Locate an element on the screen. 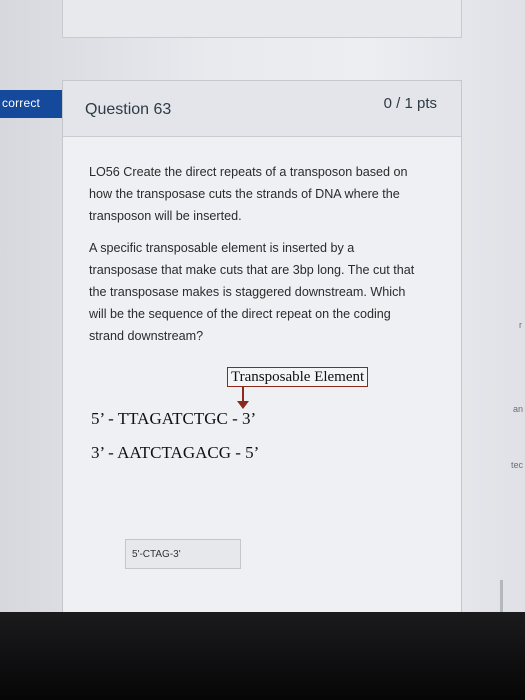 Image resolution: width=525 pixels, height=700 pixels. side-text-fragment-r: r is located at coordinates (520, 325).